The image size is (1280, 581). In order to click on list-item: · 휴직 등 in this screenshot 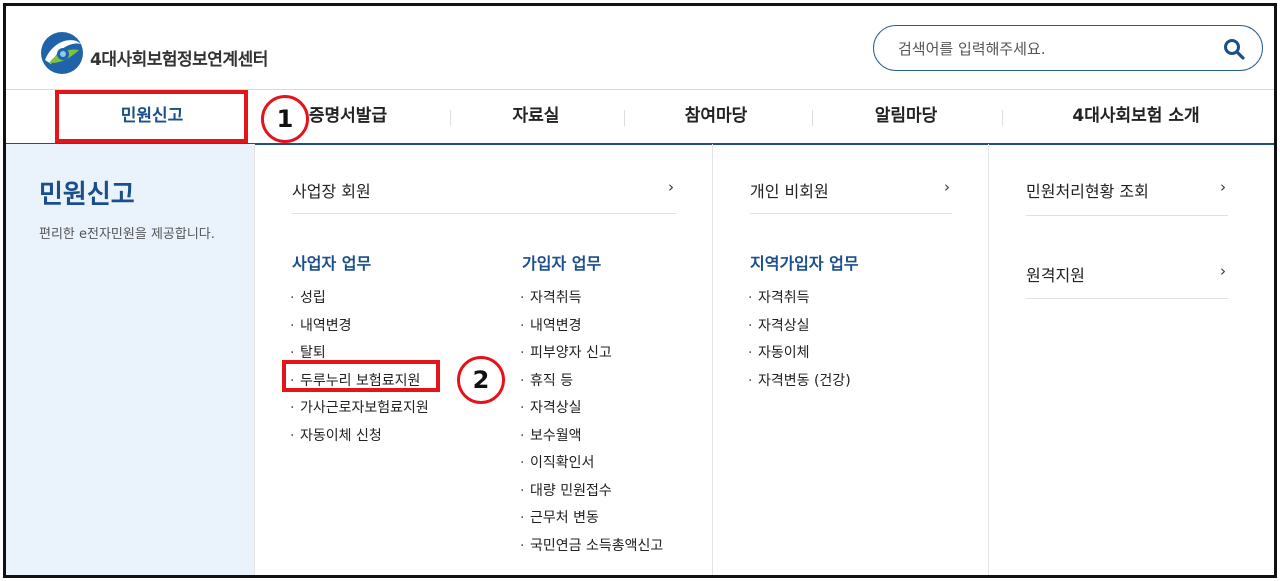, I will do `click(591, 385)`.